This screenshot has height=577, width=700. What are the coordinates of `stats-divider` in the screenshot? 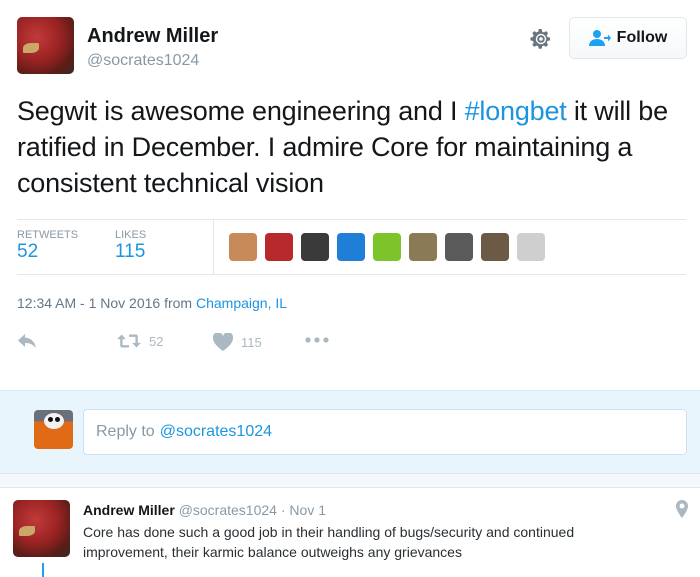 It's located at (213, 247).